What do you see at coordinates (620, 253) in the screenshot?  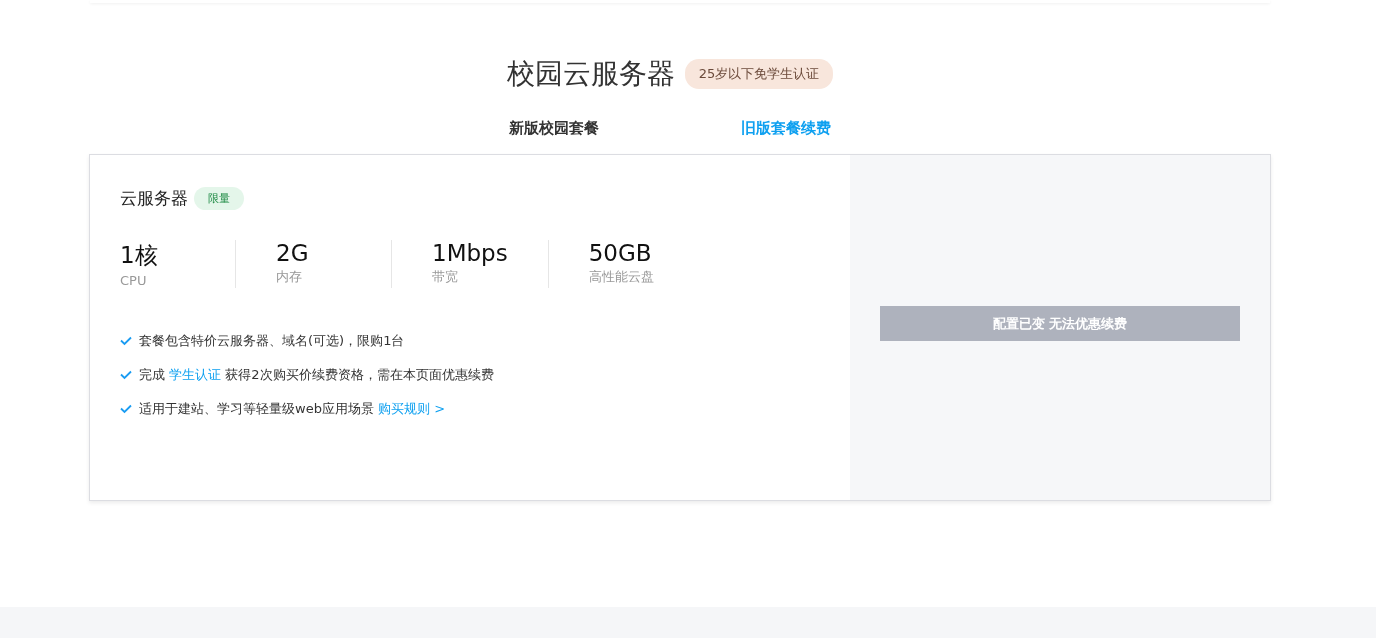 I see `spec-value: 50GB` at bounding box center [620, 253].